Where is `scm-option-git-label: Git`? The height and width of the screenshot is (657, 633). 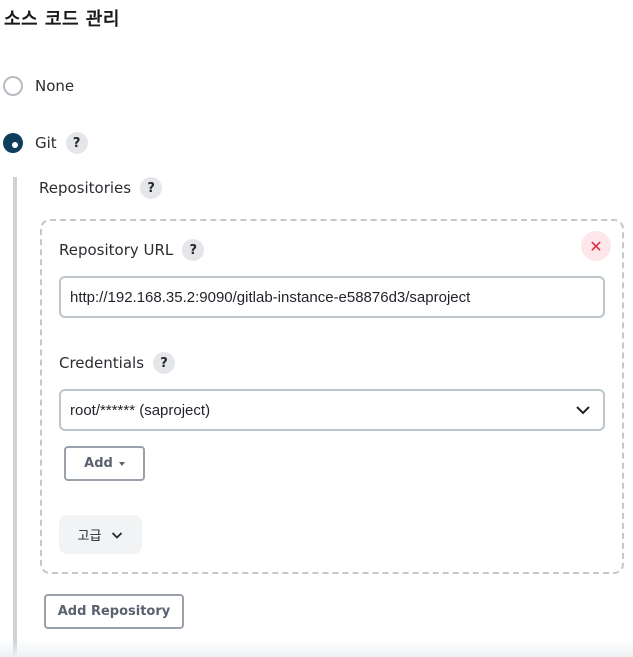 scm-option-git-label: Git is located at coordinates (46, 143).